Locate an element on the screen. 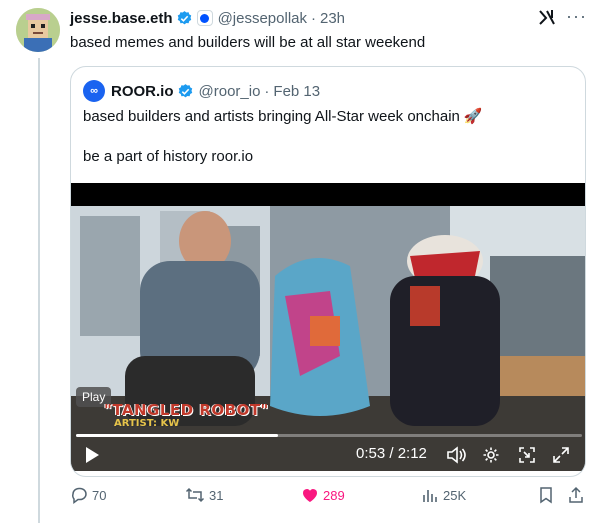 This screenshot has height=523, width=602. grok-icon is located at coordinates (547, 19).